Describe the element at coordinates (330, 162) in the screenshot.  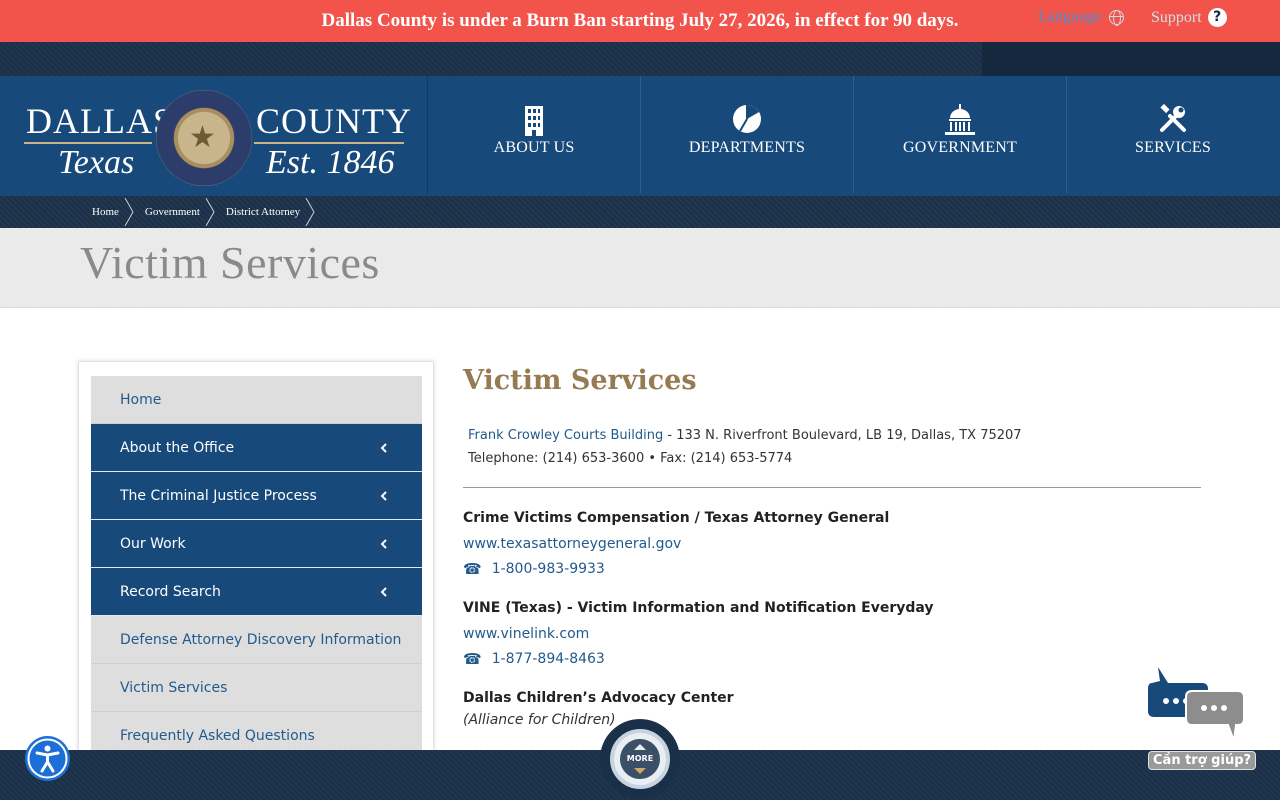
I see `logo-word-est: Est. 1846` at that location.